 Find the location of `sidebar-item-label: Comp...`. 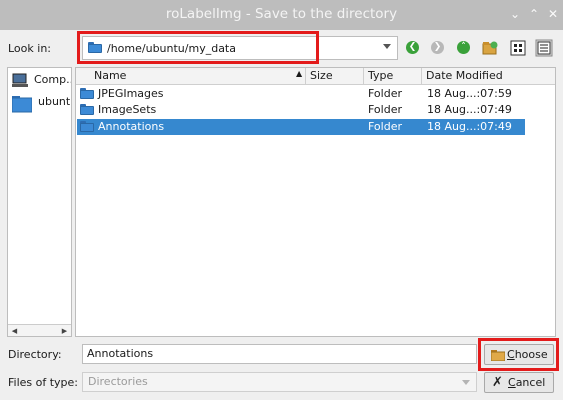

sidebar-item-label: Comp... is located at coordinates (52, 79).